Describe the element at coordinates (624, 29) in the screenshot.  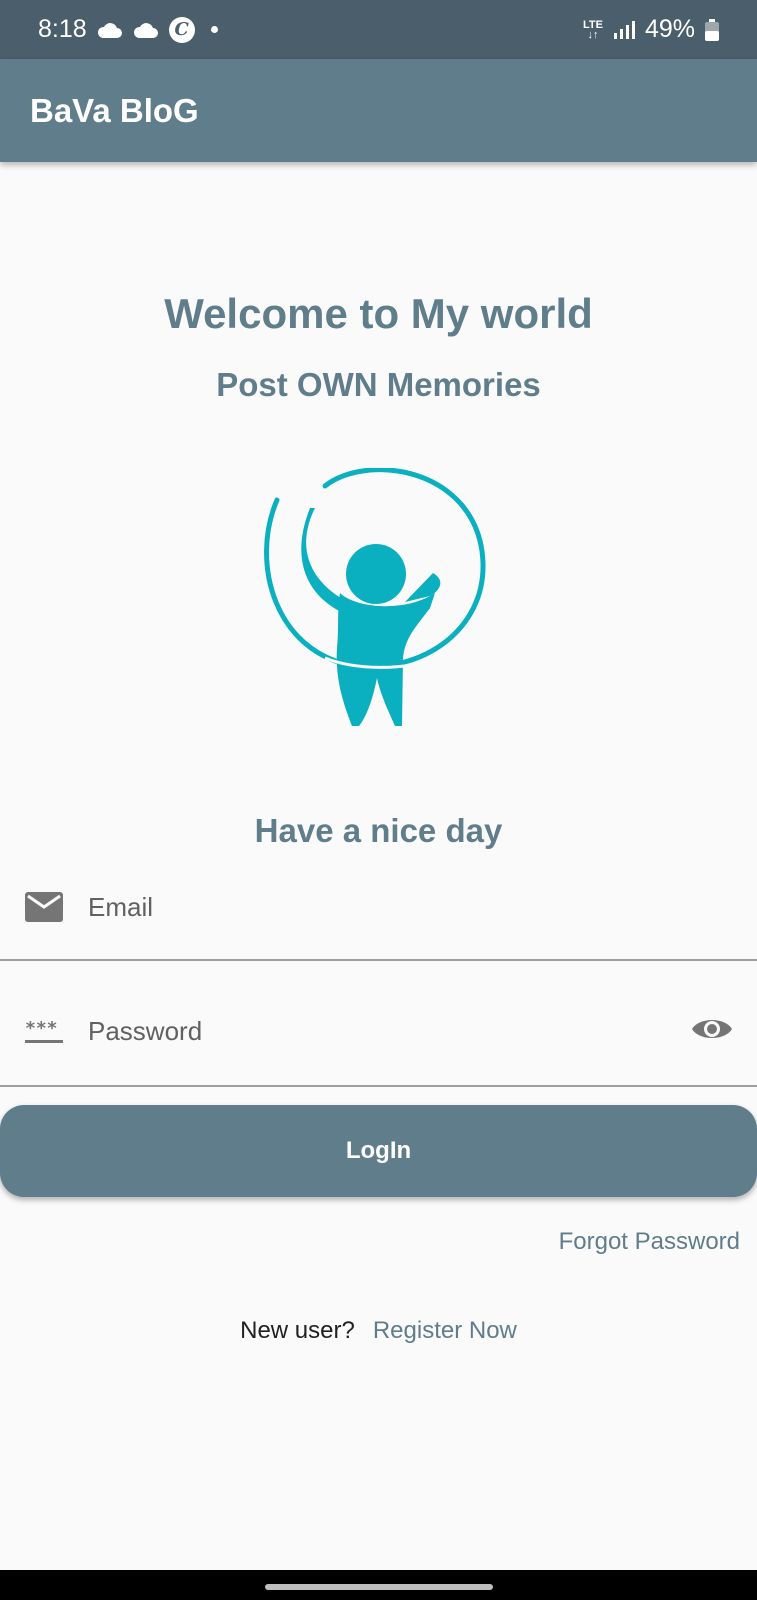
I see `signal-icon` at that location.